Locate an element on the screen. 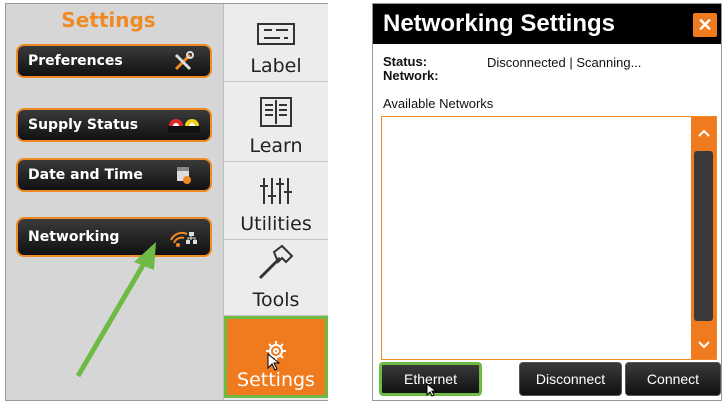 The height and width of the screenshot is (404, 723). nav-learn: Learn is located at coordinates (276, 122).